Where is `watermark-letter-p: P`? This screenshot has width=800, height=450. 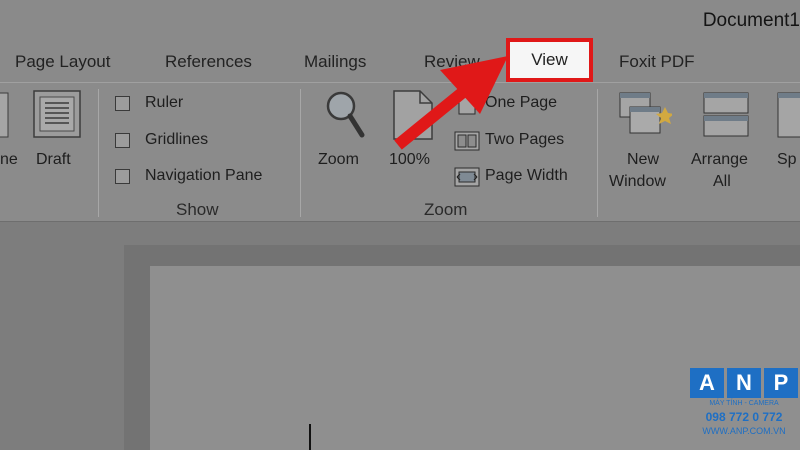 watermark-letter-p: P is located at coordinates (781, 383).